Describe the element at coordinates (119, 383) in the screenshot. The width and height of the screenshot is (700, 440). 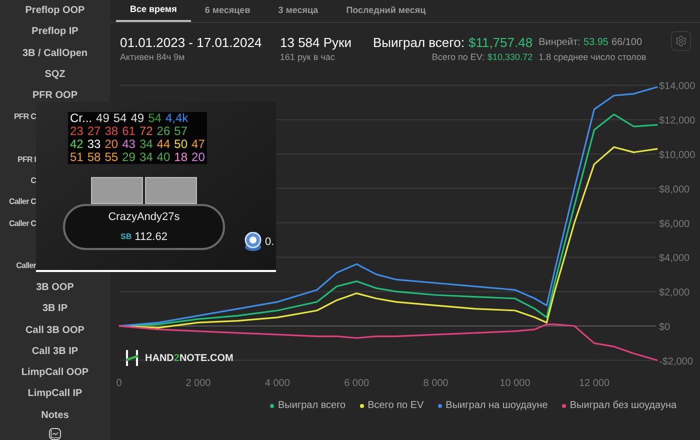
I see `axis-label: 0` at that location.